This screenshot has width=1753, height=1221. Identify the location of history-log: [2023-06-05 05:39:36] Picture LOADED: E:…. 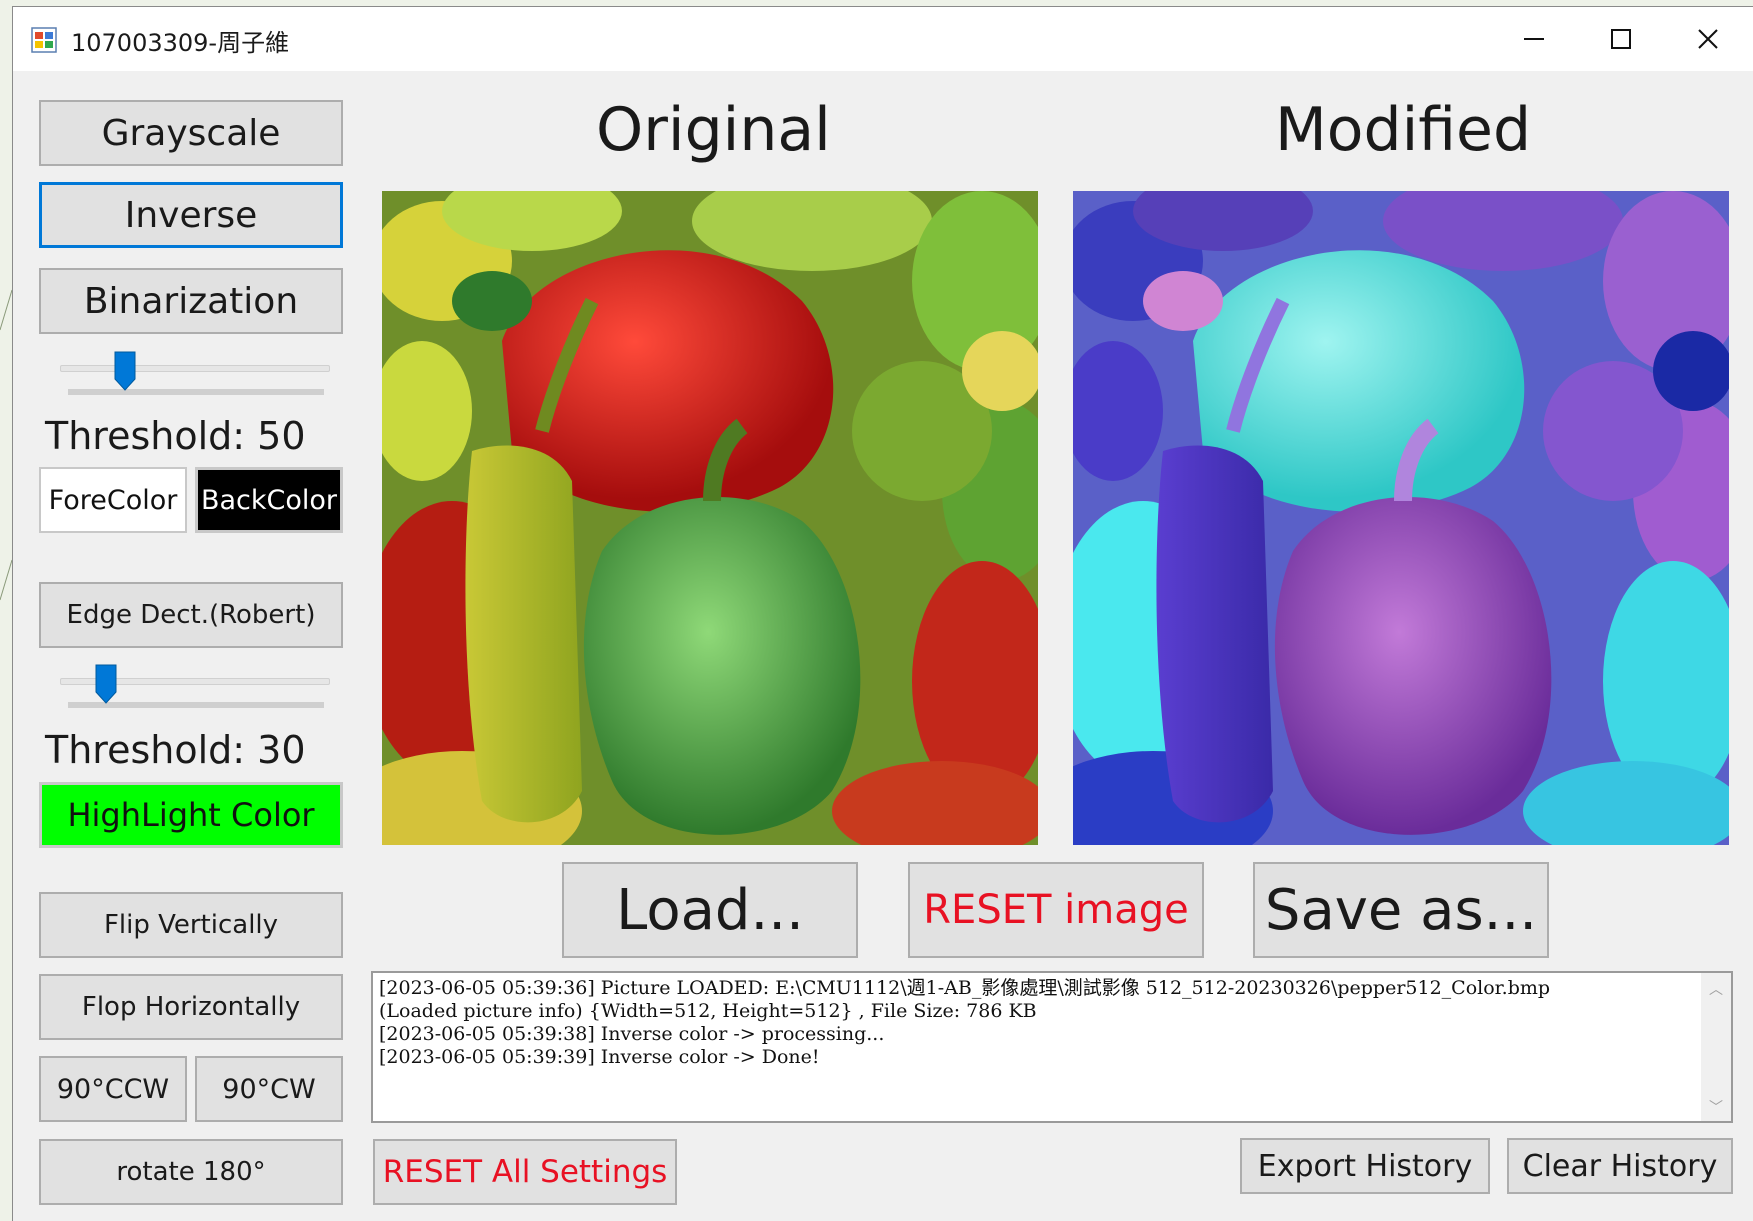
(1052, 1047).